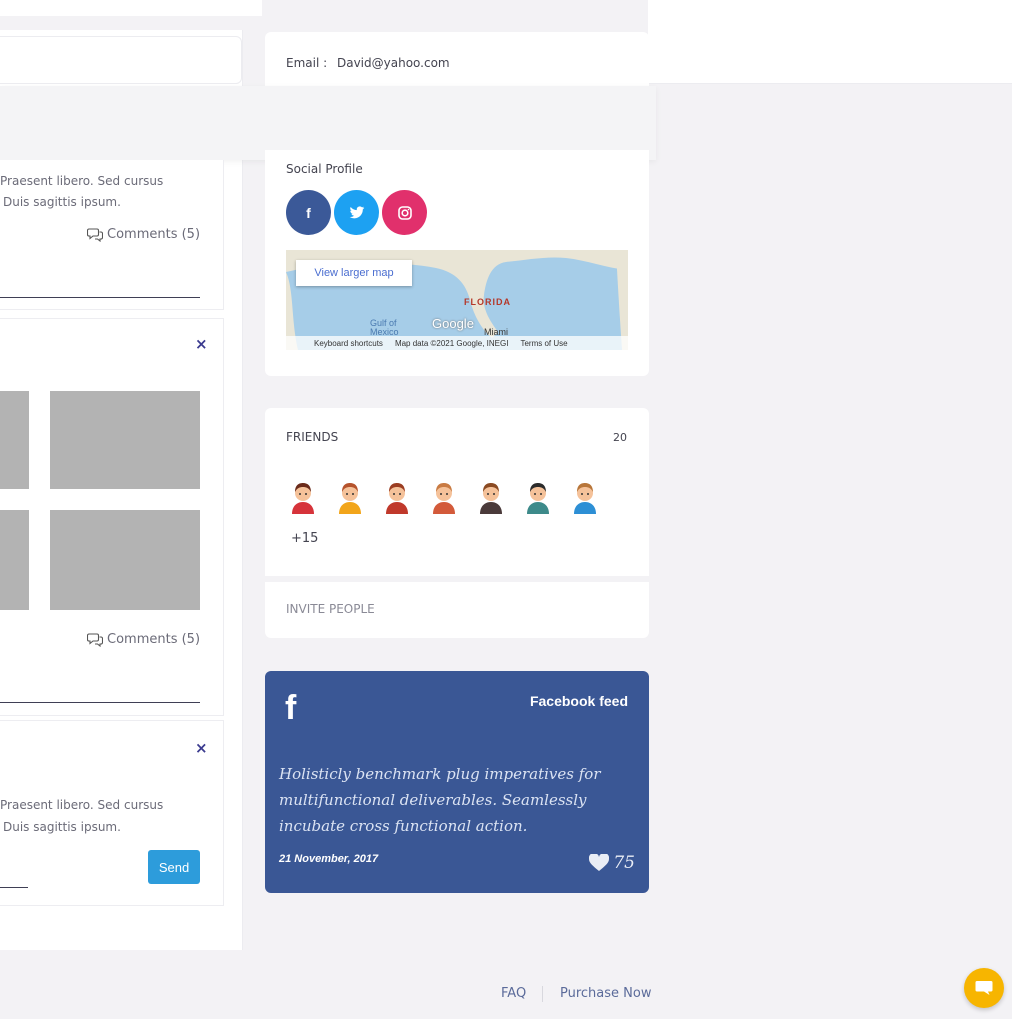 This screenshot has height=1019, width=1012. What do you see at coordinates (393, 63) in the screenshot?
I see `email-value: David@yahoo.com` at bounding box center [393, 63].